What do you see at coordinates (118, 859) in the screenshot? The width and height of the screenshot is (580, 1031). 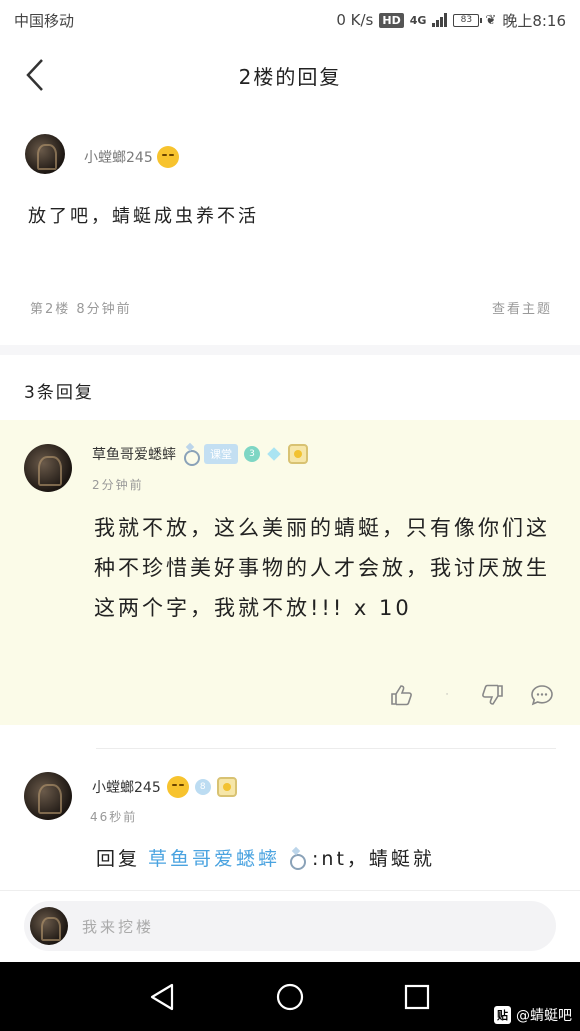 I see `reply-prefix: 回复` at bounding box center [118, 859].